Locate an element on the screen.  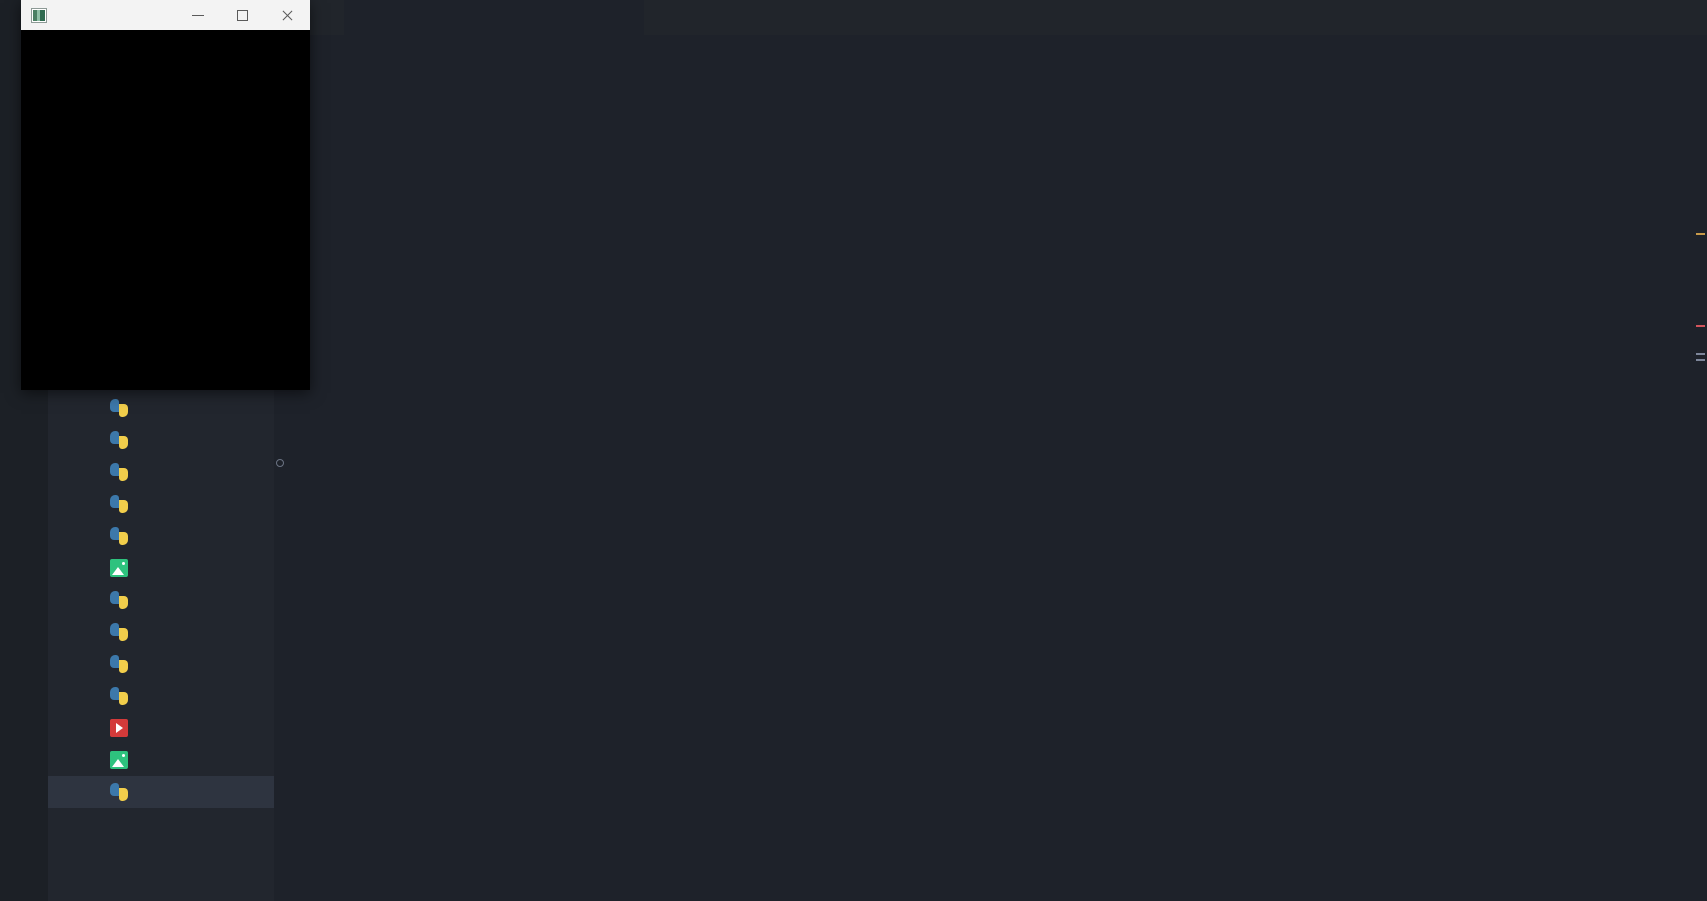
maximize-button is located at coordinates (242, 15).